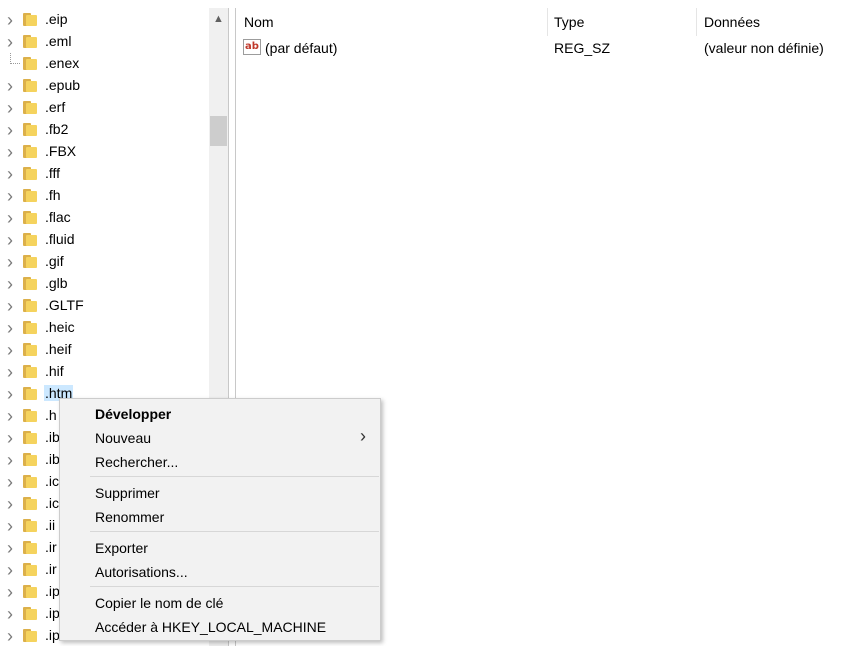  I want to click on tree-connector-line, so click(15, 64).